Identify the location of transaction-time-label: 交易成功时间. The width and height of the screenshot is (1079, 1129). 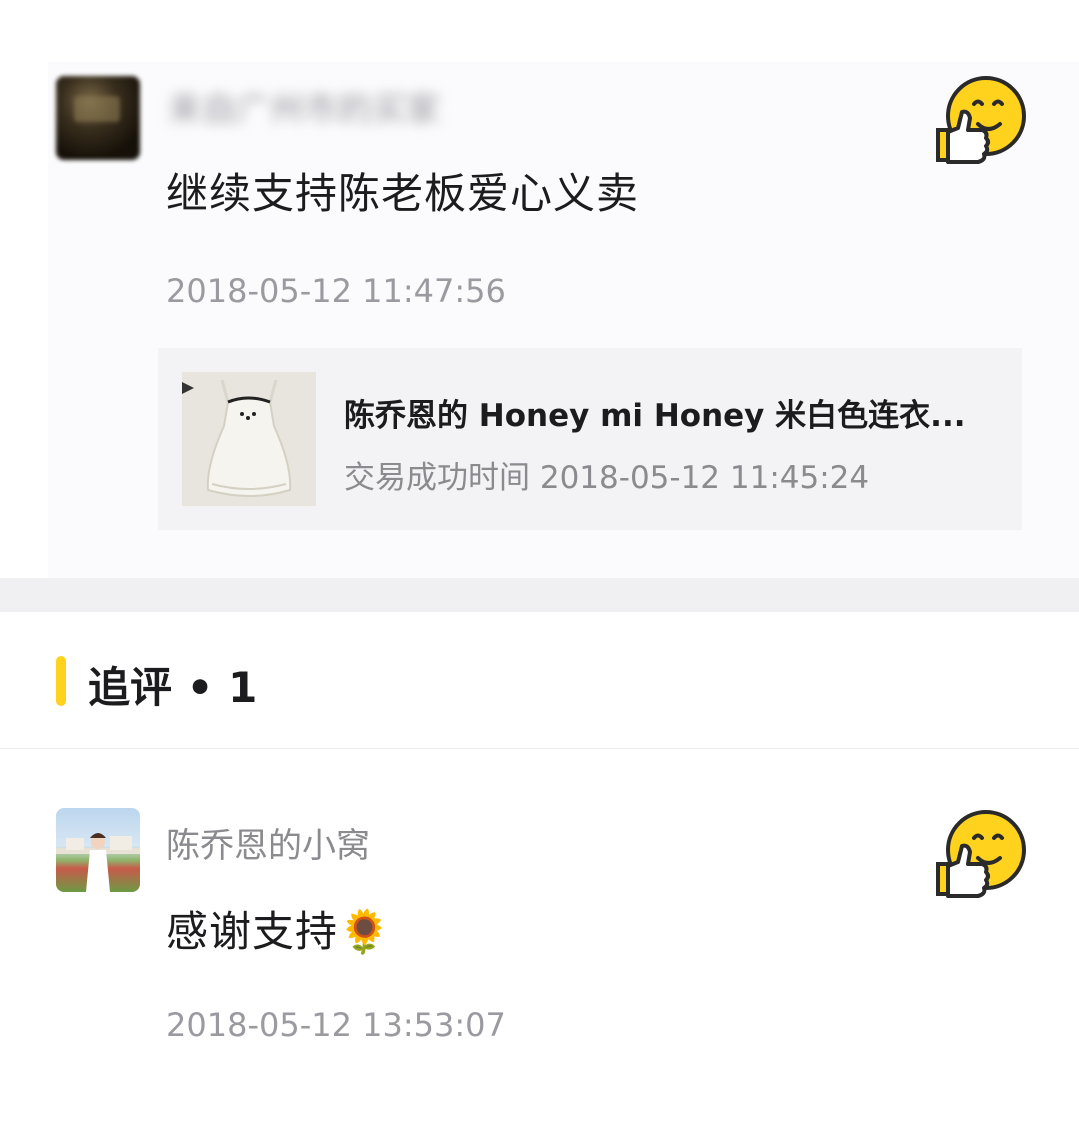
(437, 478).